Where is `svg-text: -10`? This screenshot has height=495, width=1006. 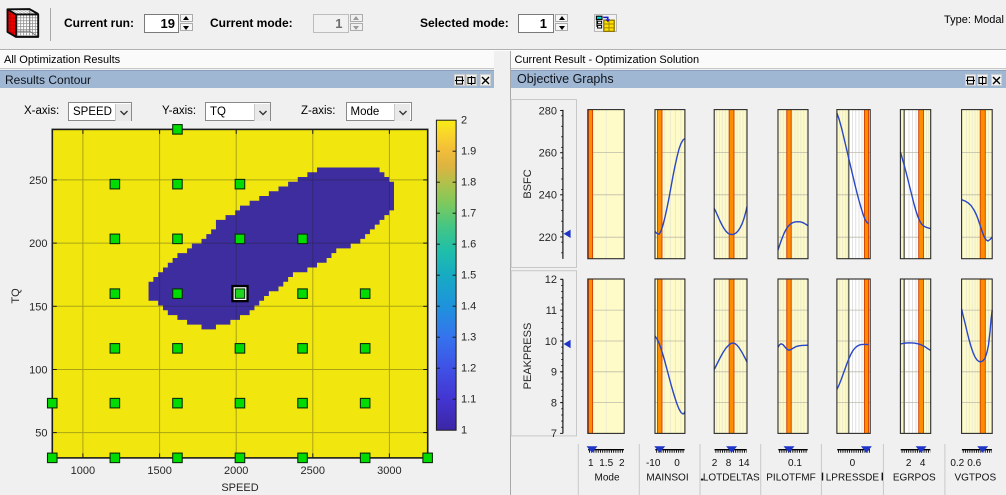
svg-text: -10 is located at coordinates (653, 463).